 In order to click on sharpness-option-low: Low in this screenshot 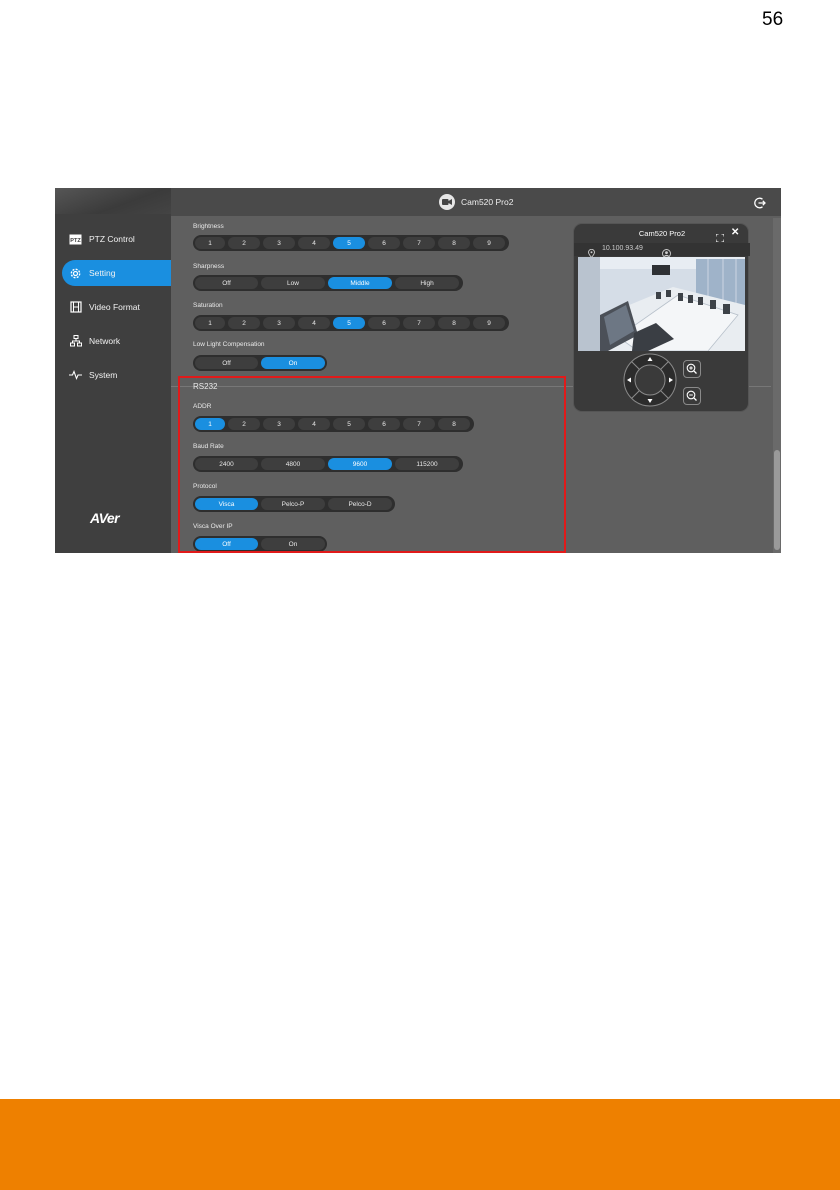, I will do `click(293, 283)`.